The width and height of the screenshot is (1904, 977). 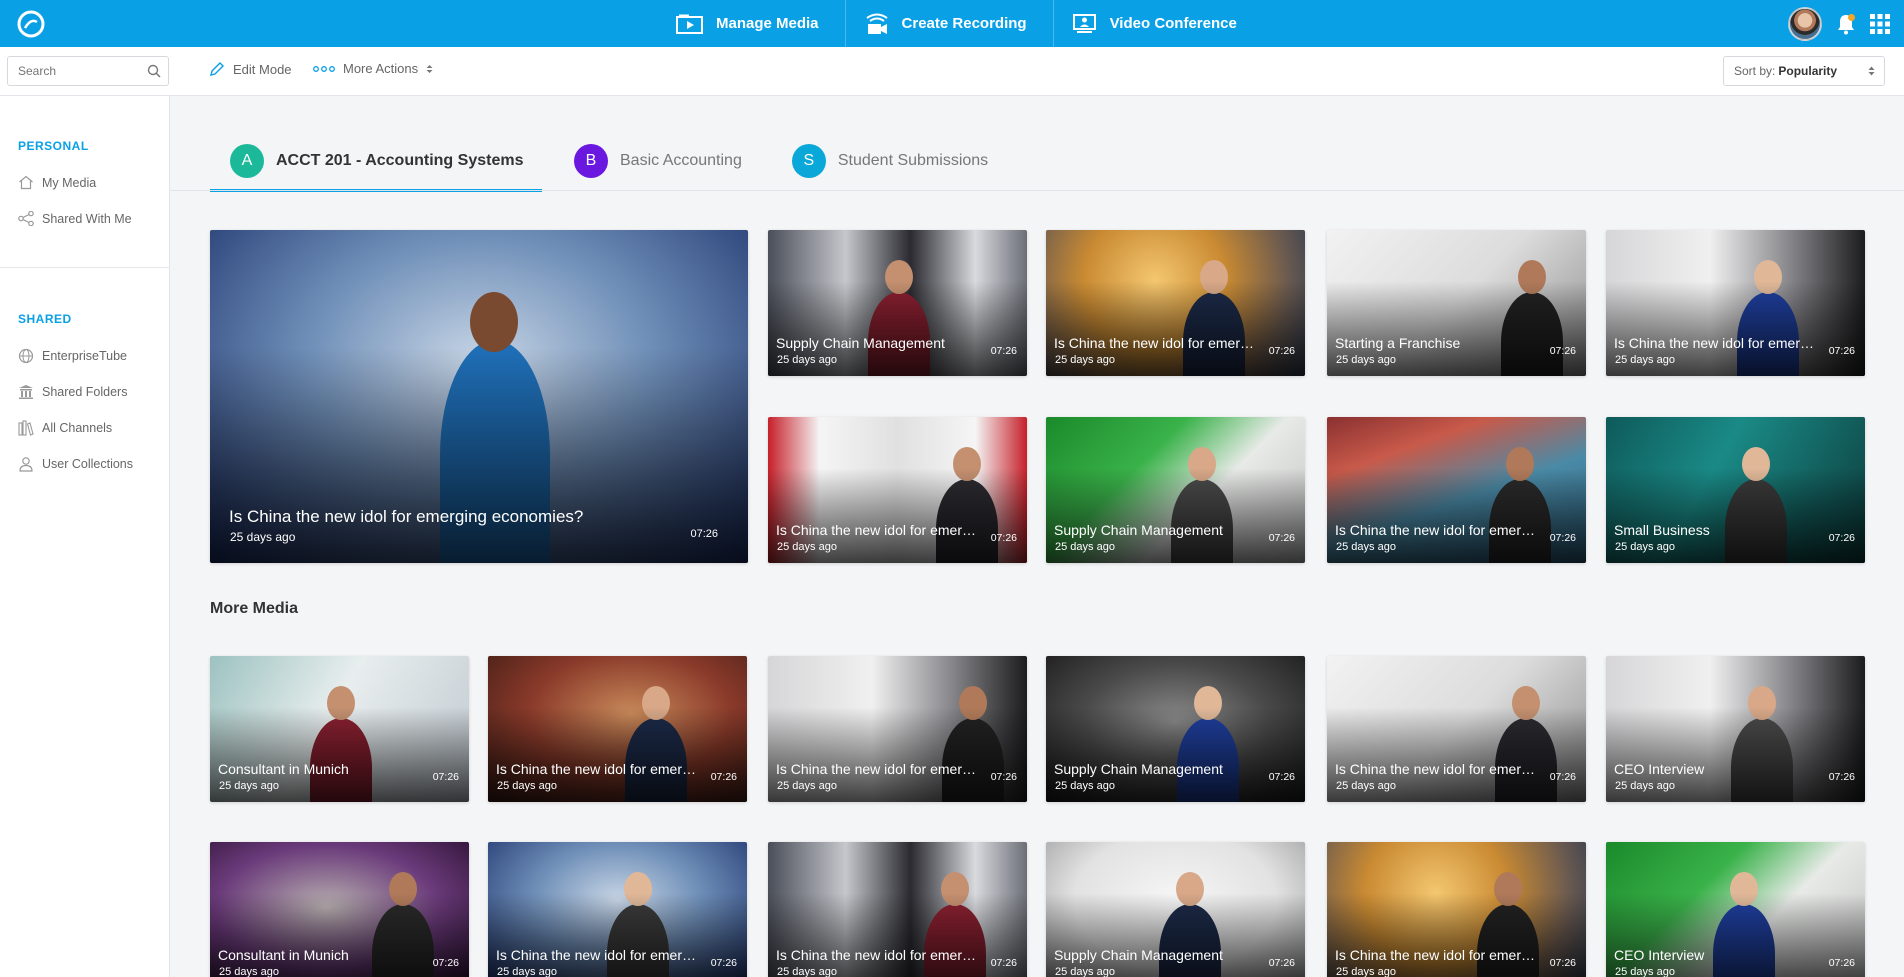 I want to click on sidebar-item-my-media: My Media, so click(x=57, y=182).